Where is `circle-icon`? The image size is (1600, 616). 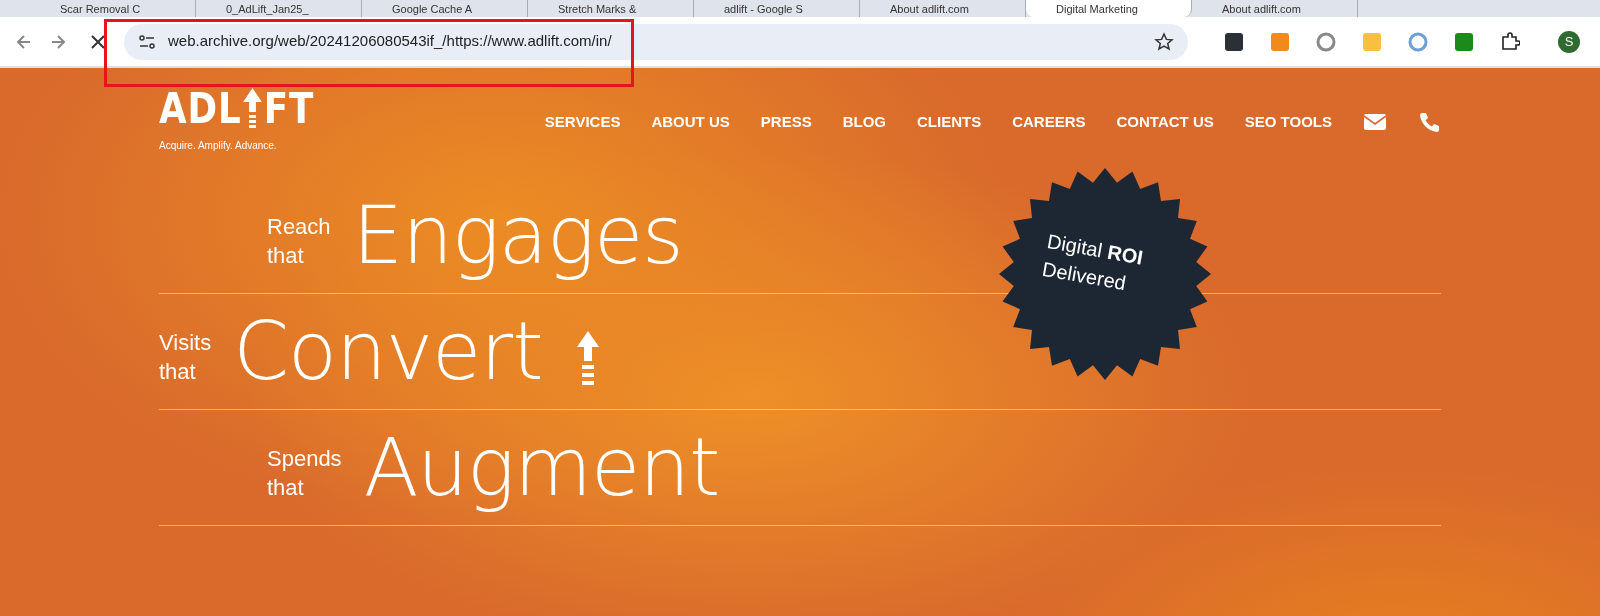
circle-icon is located at coordinates (1326, 41).